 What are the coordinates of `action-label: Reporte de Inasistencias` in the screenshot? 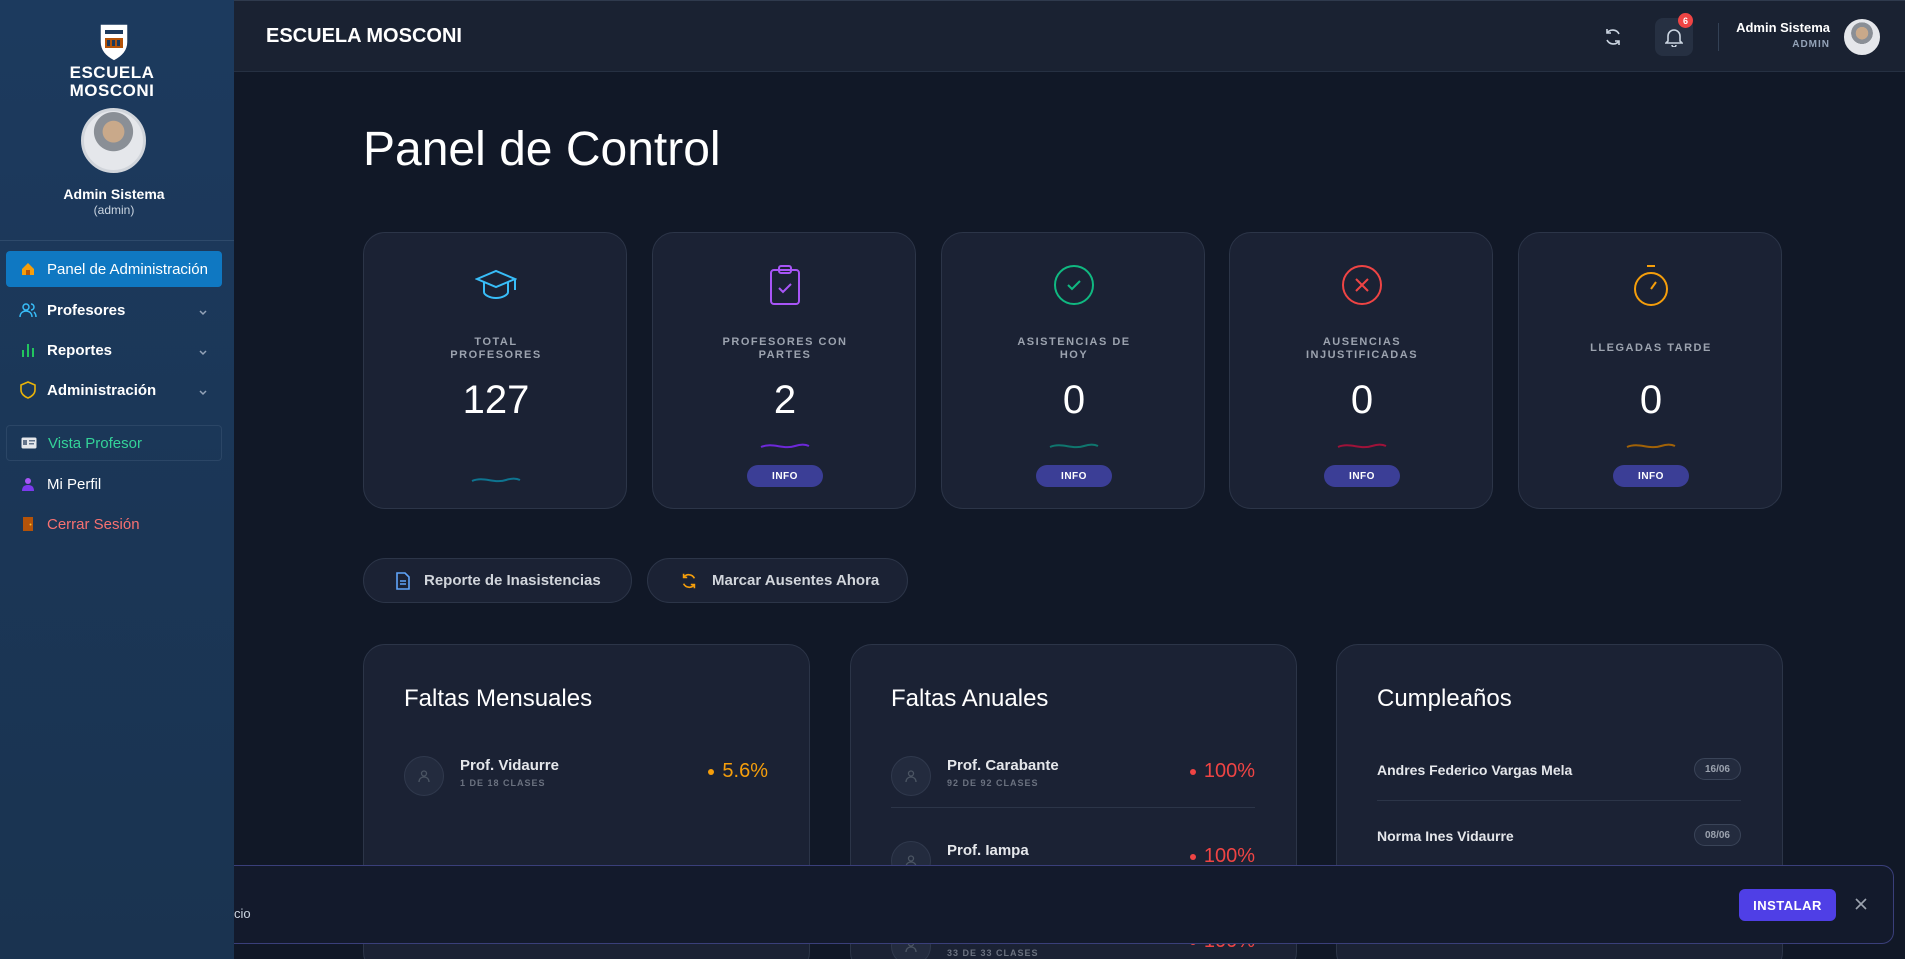 It's located at (512, 580).